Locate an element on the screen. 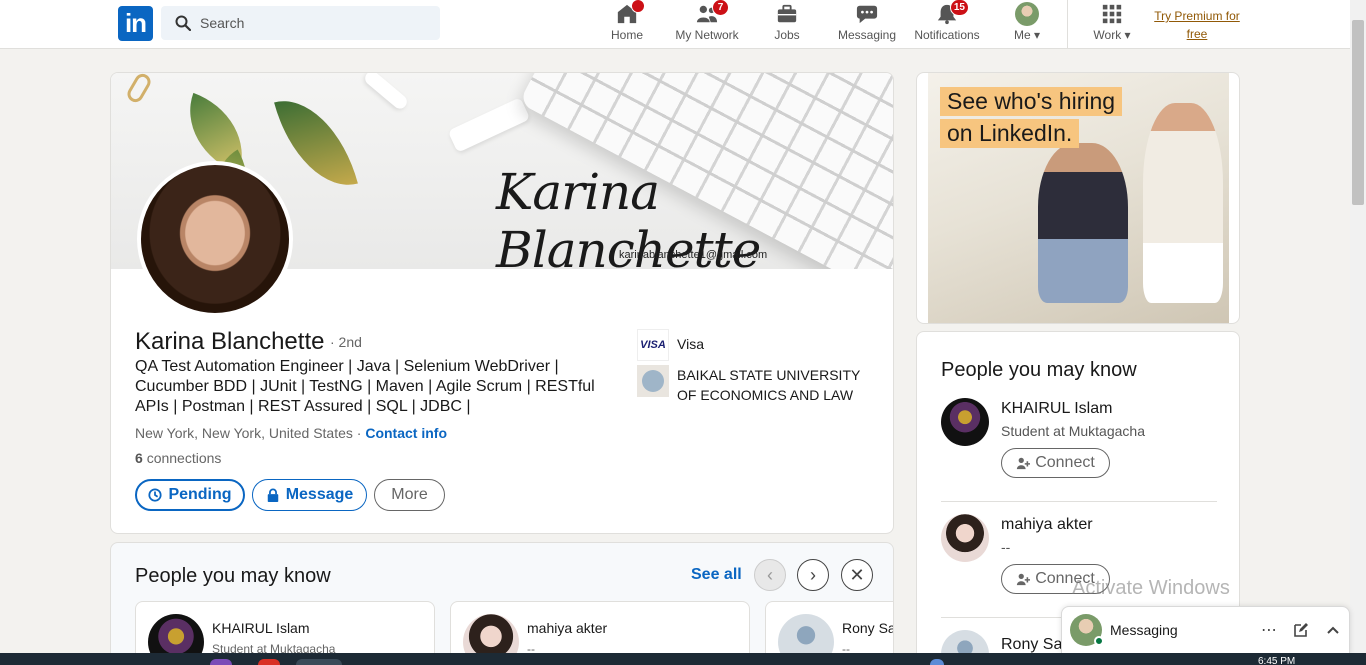 The height and width of the screenshot is (665, 1366). home-notification-dot is located at coordinates (638, 6).